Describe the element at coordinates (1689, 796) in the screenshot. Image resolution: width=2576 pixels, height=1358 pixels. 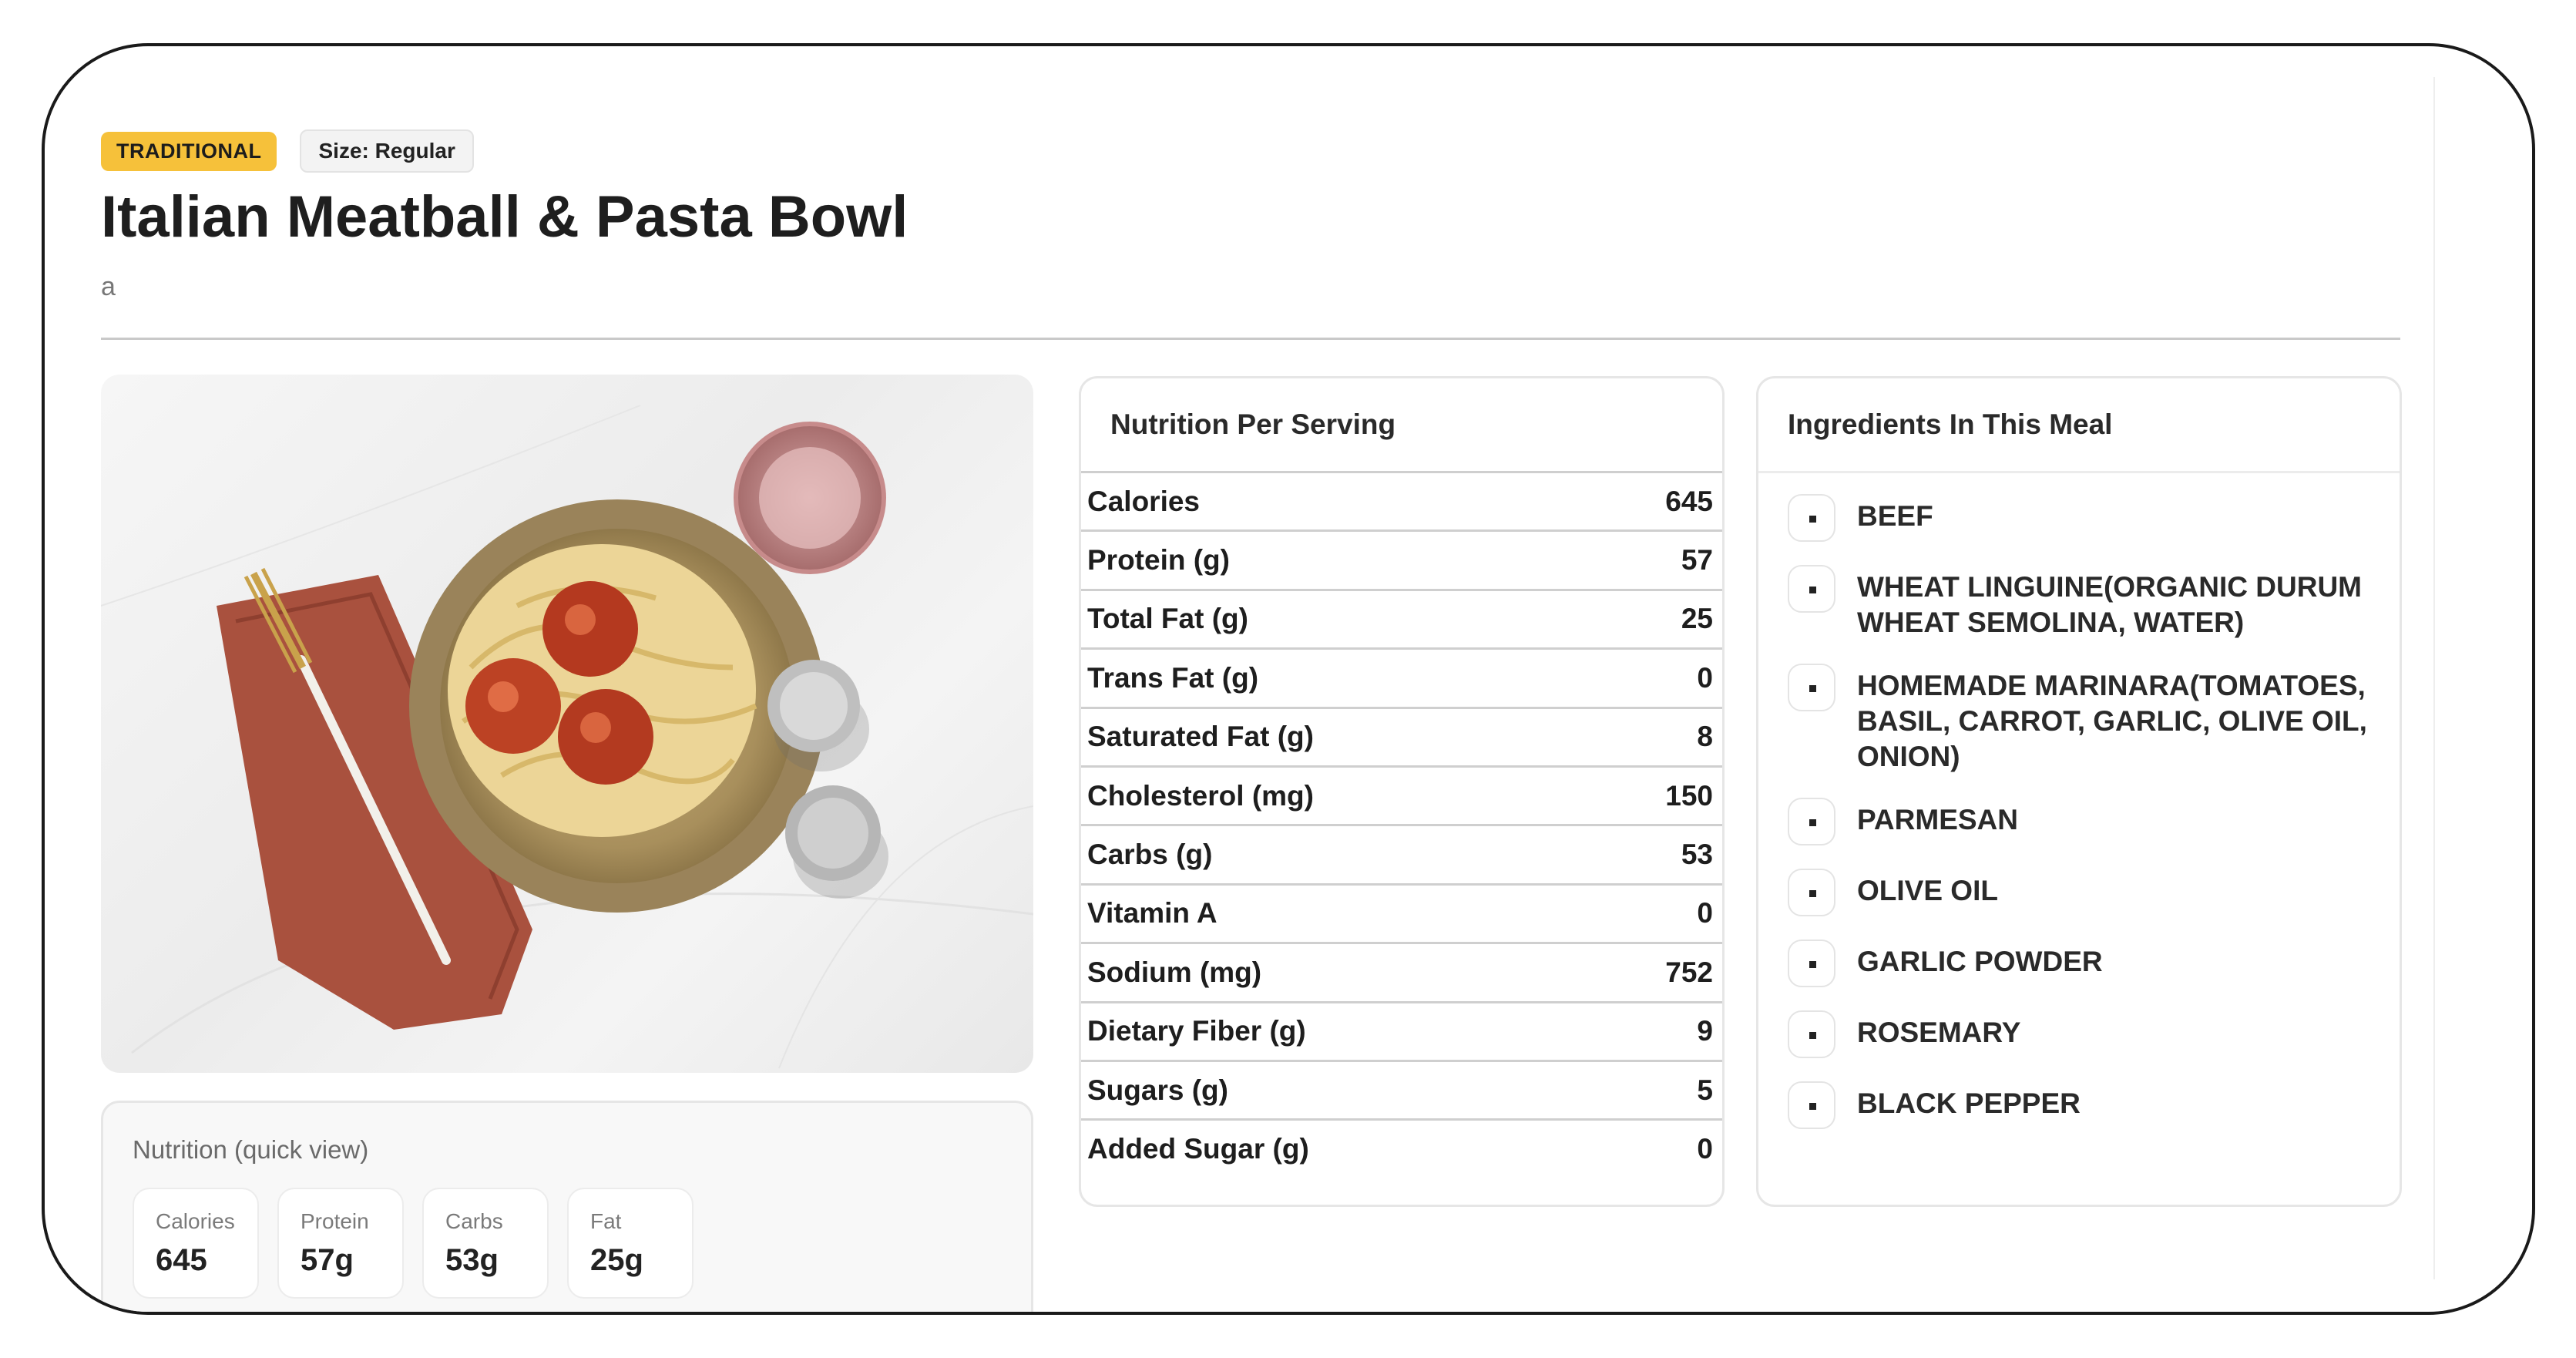
I see `nutrient-value: 150` at that location.